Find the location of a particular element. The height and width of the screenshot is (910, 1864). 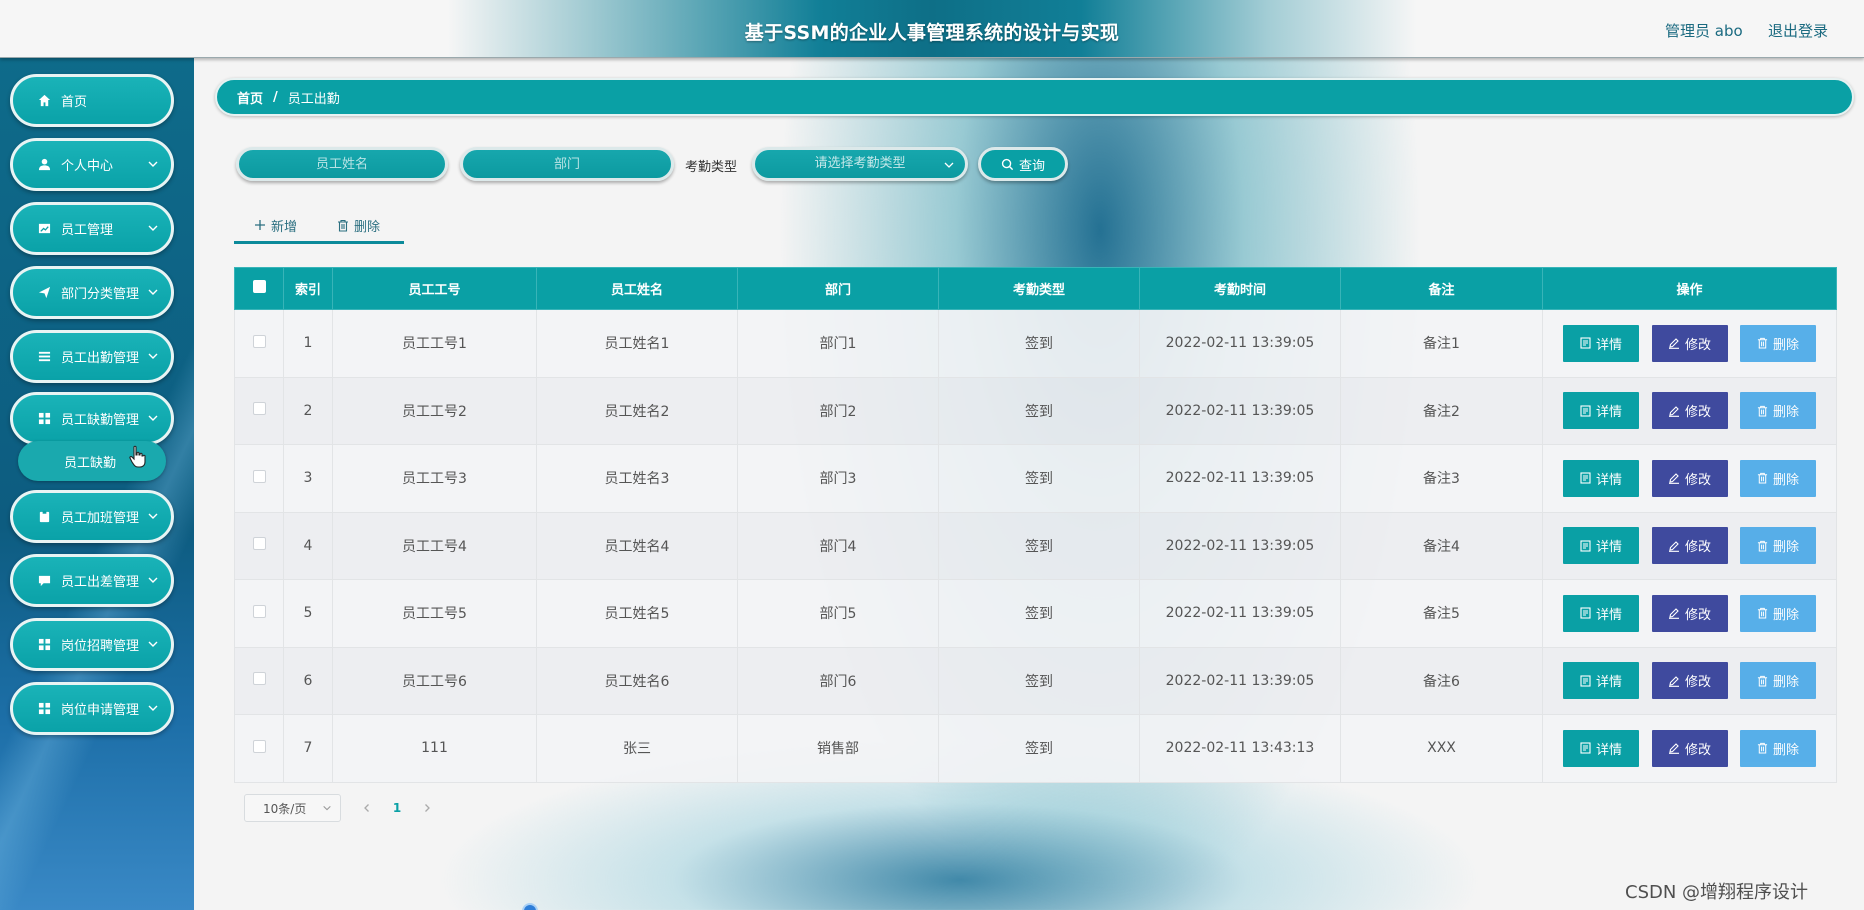

sidebar-item-attendance: 员工出勤管理 is located at coordinates (92, 356).